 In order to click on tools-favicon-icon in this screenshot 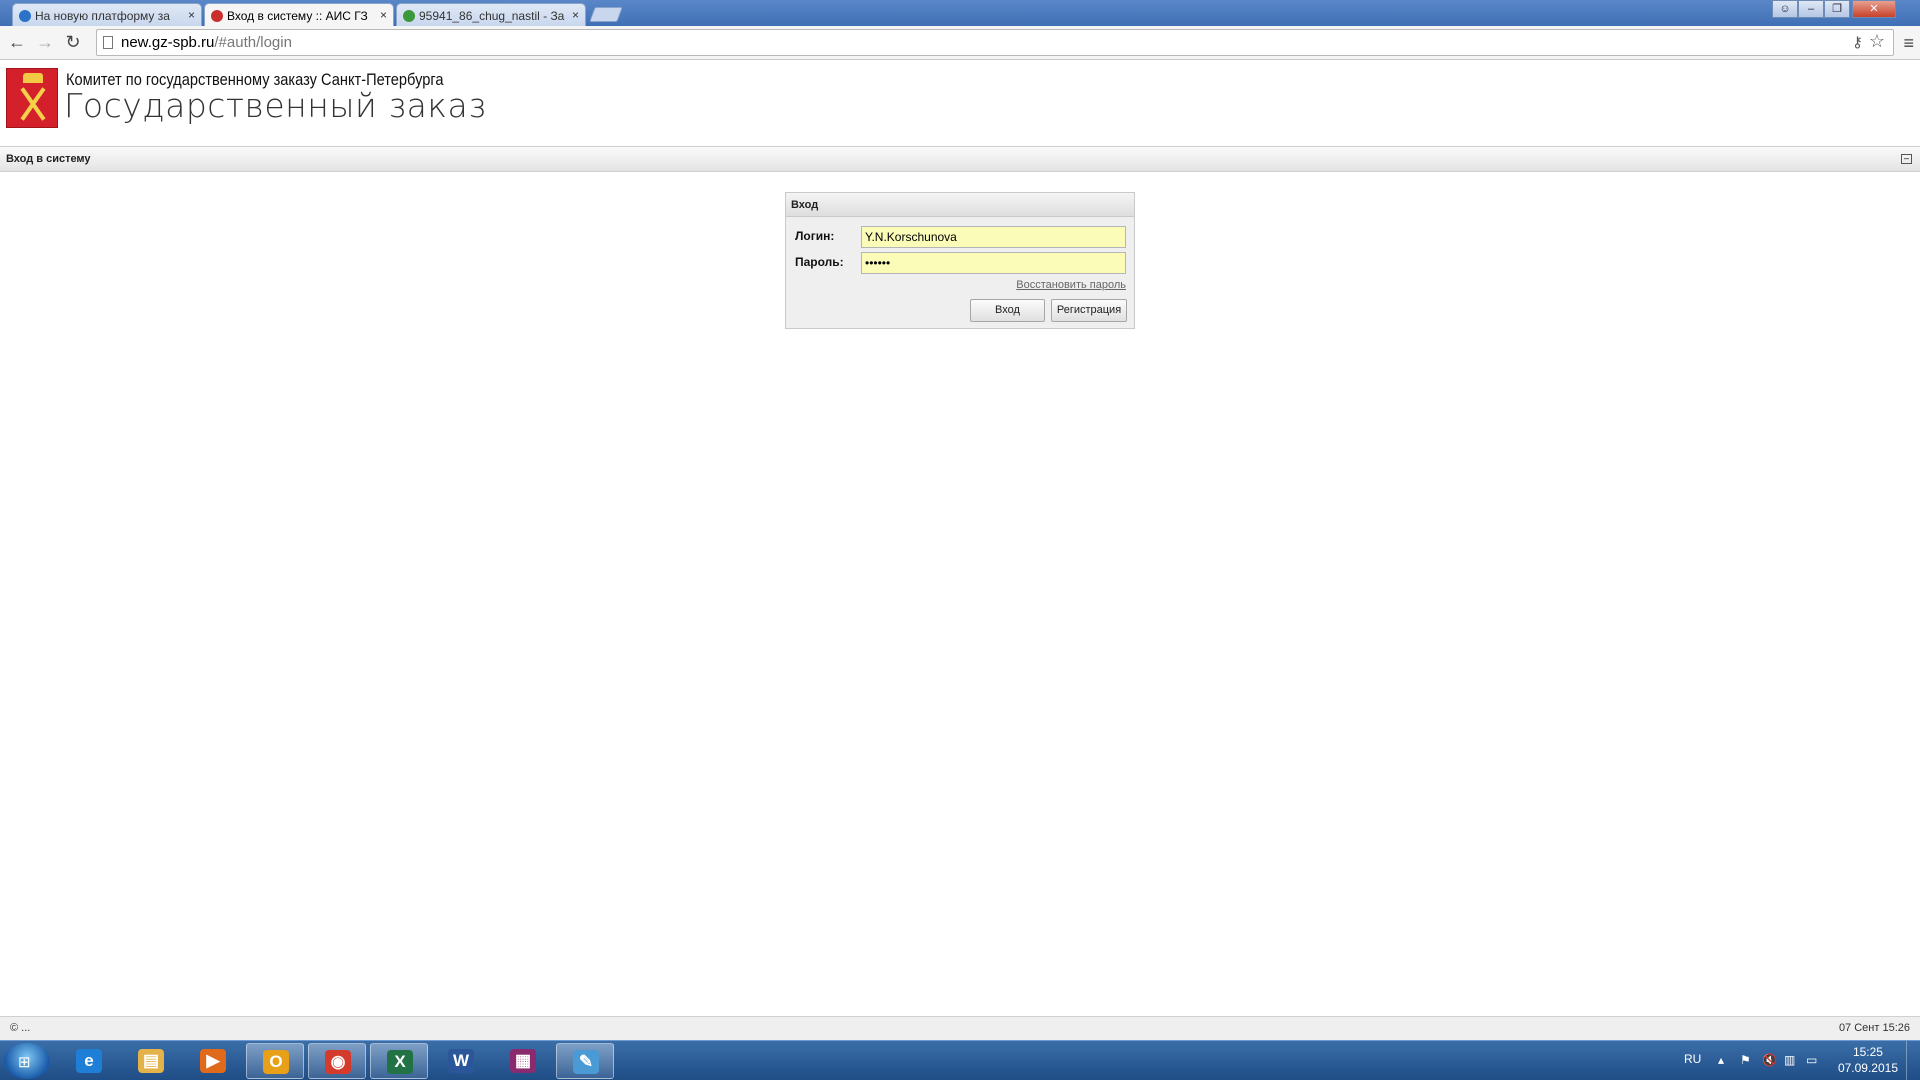, I will do `click(217, 16)`.